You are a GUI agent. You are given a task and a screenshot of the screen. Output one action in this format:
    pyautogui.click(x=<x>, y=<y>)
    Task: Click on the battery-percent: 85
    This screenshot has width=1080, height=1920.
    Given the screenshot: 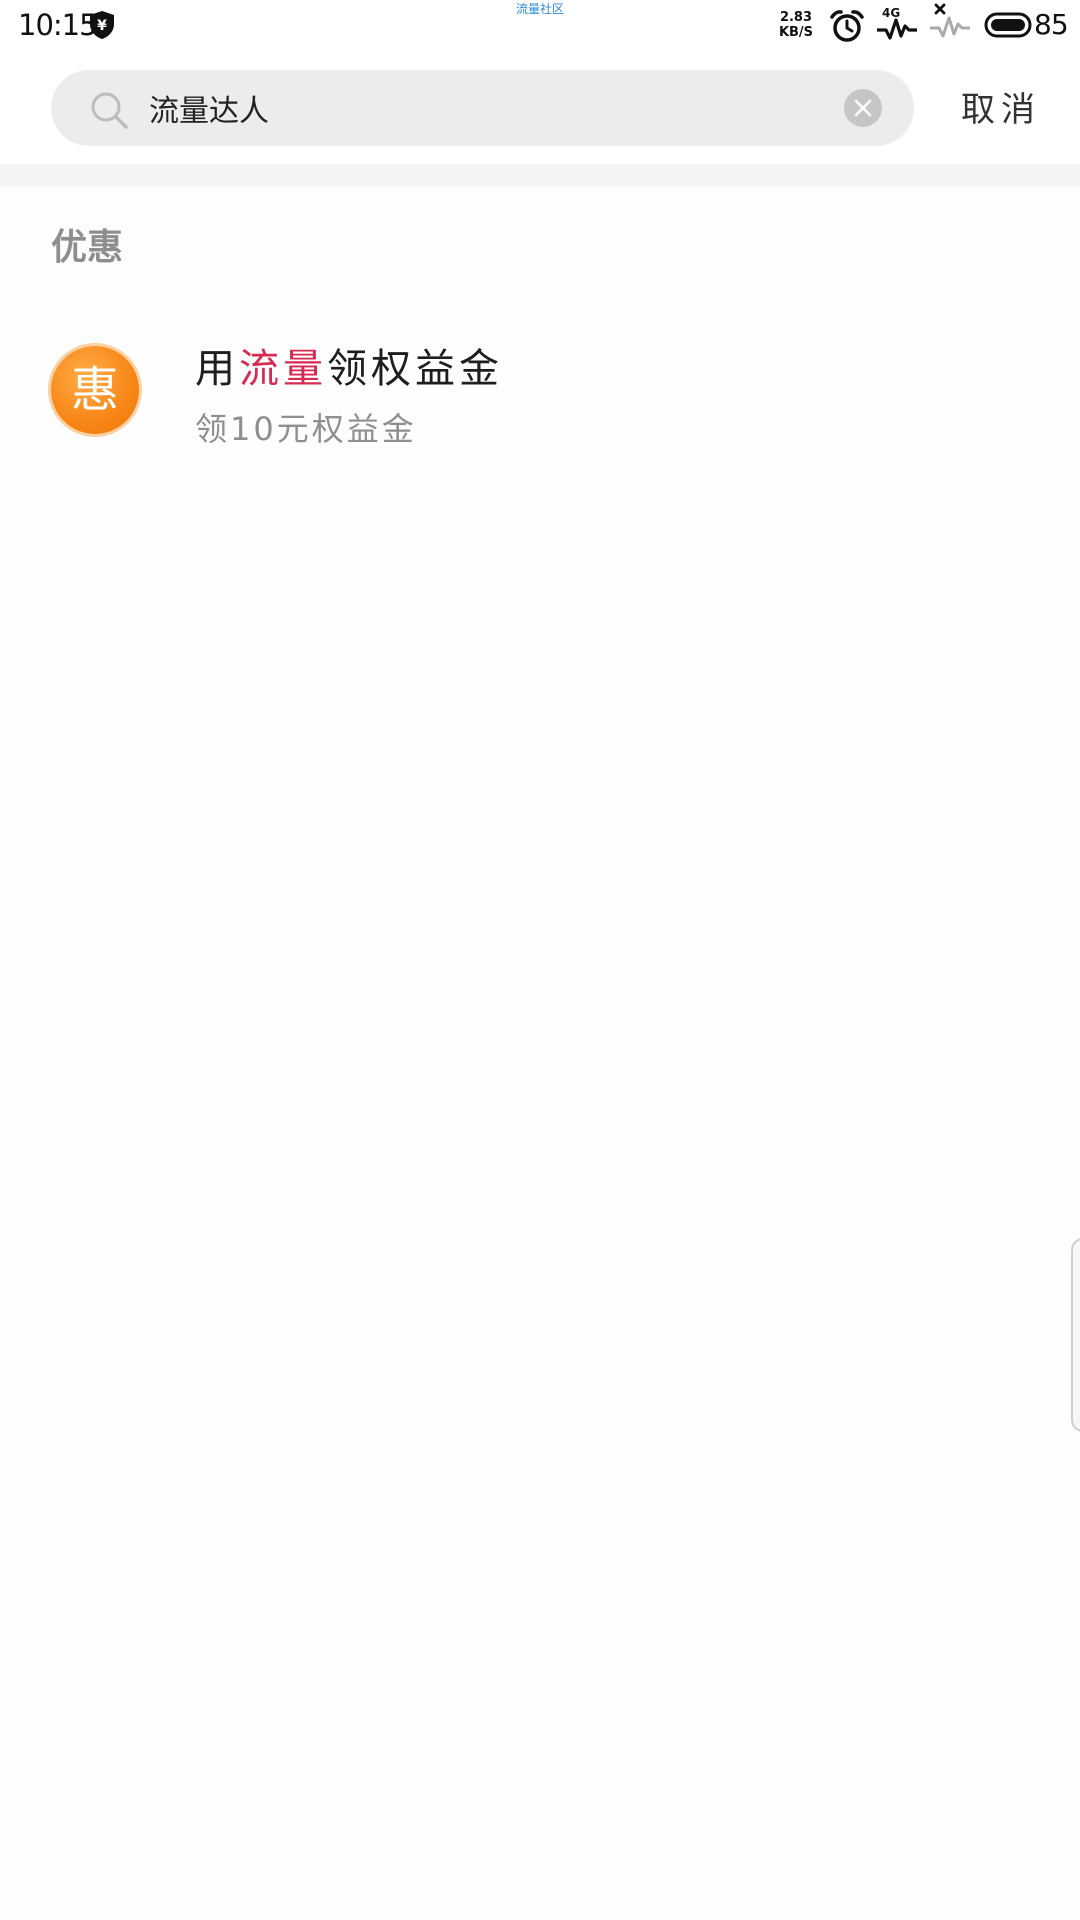 What is the action you would take?
    pyautogui.click(x=1051, y=24)
    